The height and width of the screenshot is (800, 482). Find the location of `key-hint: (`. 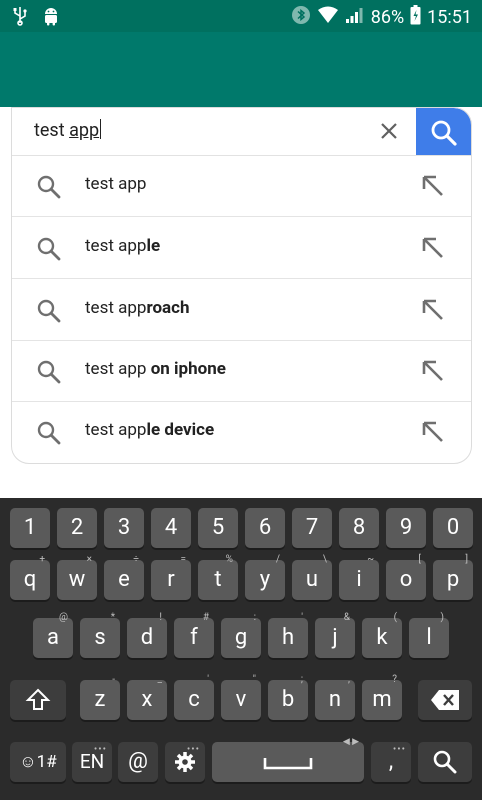

key-hint: ( is located at coordinates (395, 617).